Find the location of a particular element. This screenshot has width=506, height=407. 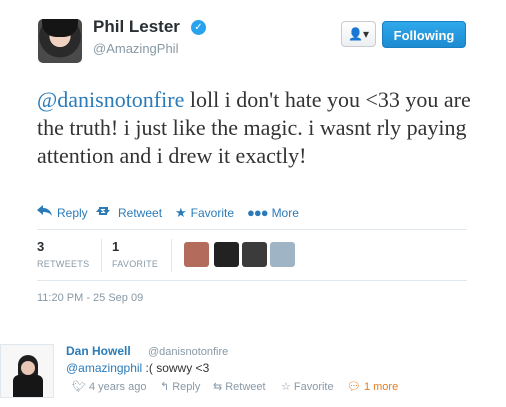

favorites-label: FAVORITE is located at coordinates (135, 264).